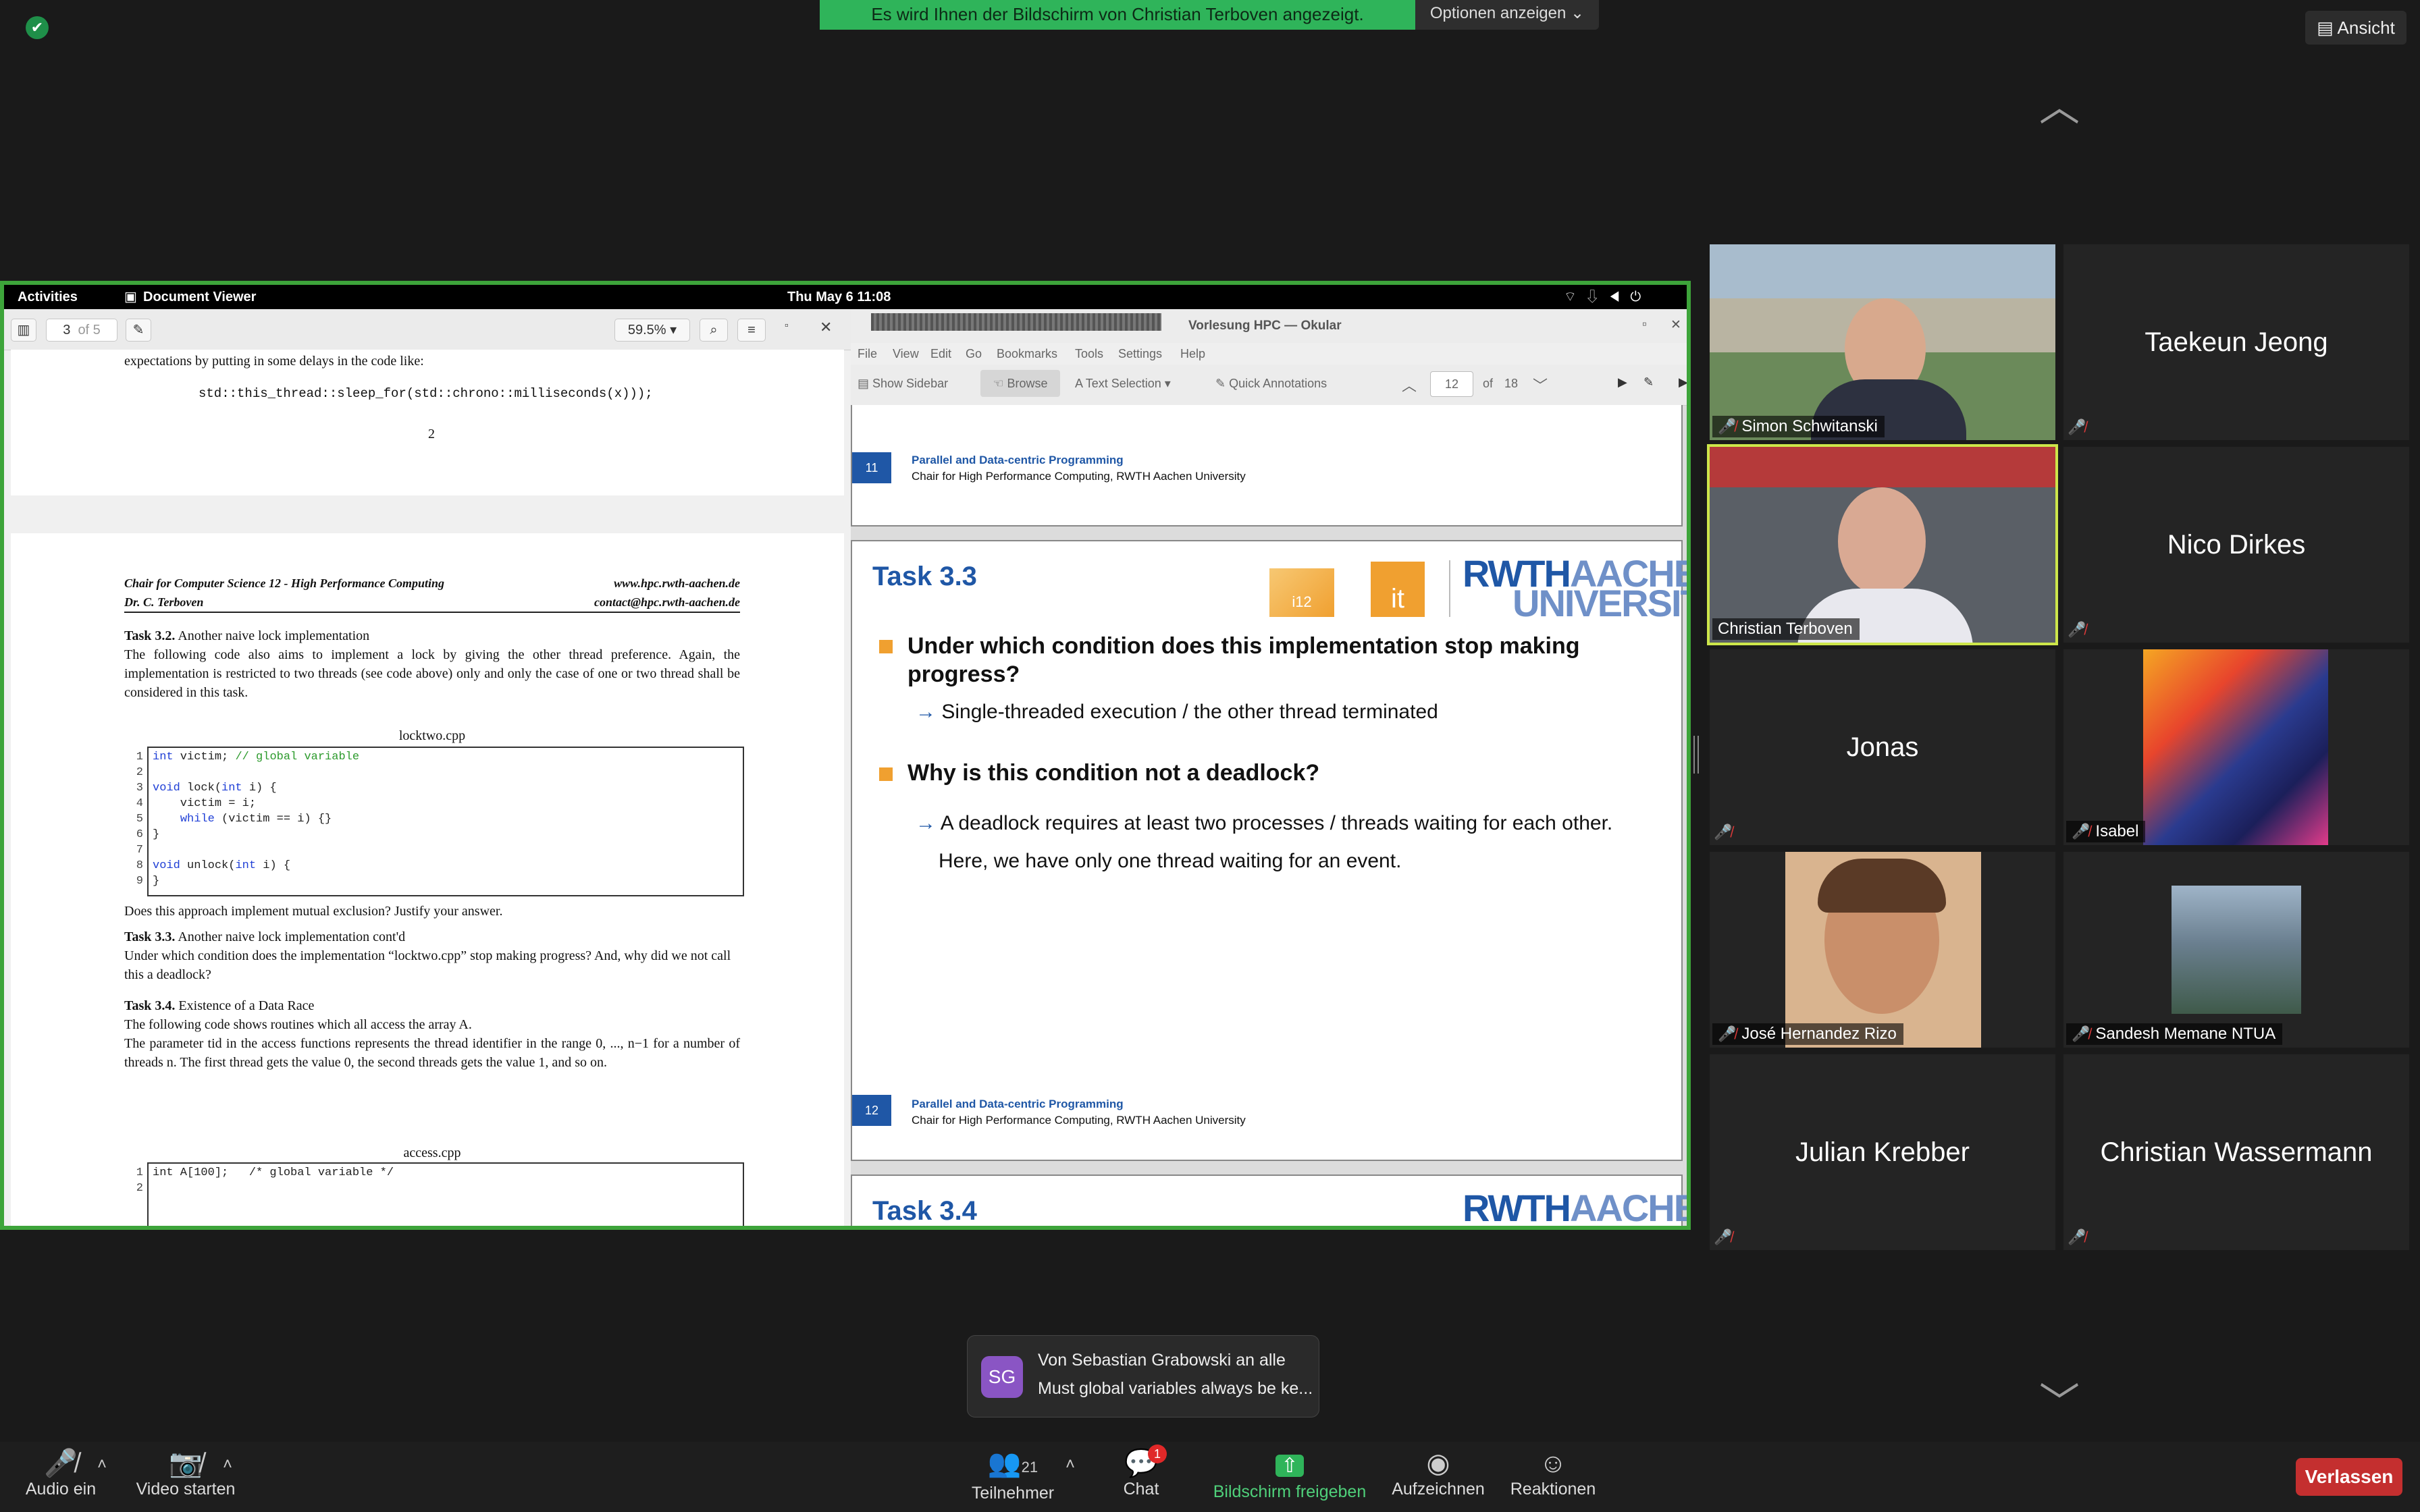  What do you see at coordinates (1882, 1152) in the screenshot?
I see `participant-tile-julian: Julian Krebber 🎤̸` at bounding box center [1882, 1152].